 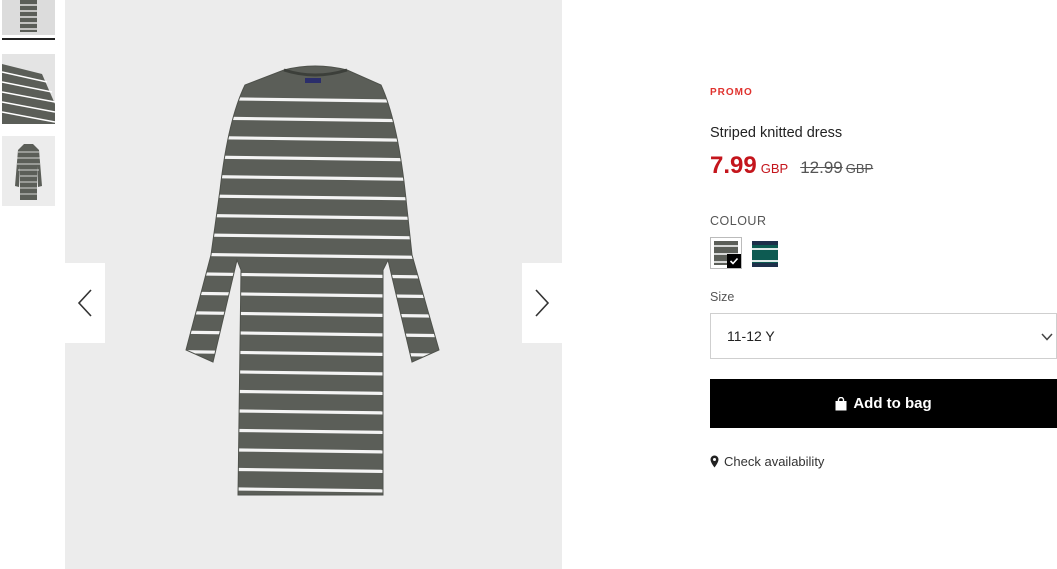 What do you see at coordinates (841, 403) in the screenshot?
I see `shopping-bag-icon` at bounding box center [841, 403].